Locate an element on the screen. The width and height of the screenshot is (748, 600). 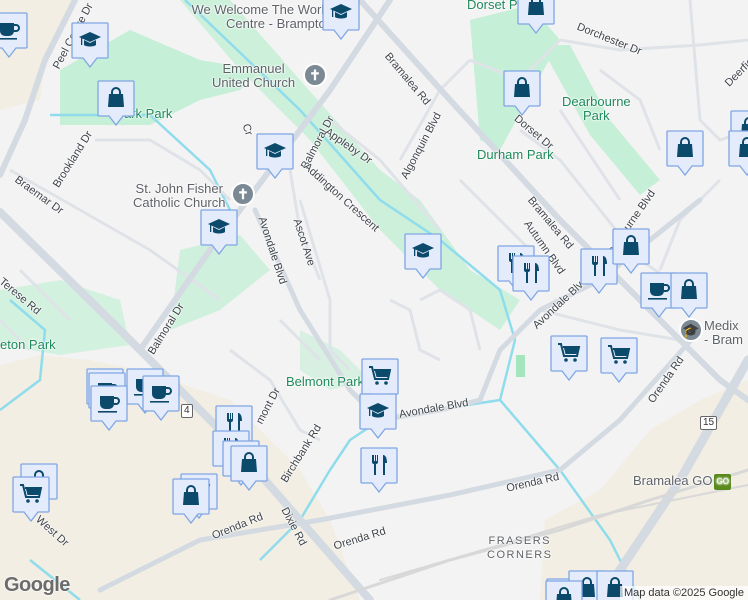
poi-label-medix: Medix - Bram is located at coordinates (723, 333).